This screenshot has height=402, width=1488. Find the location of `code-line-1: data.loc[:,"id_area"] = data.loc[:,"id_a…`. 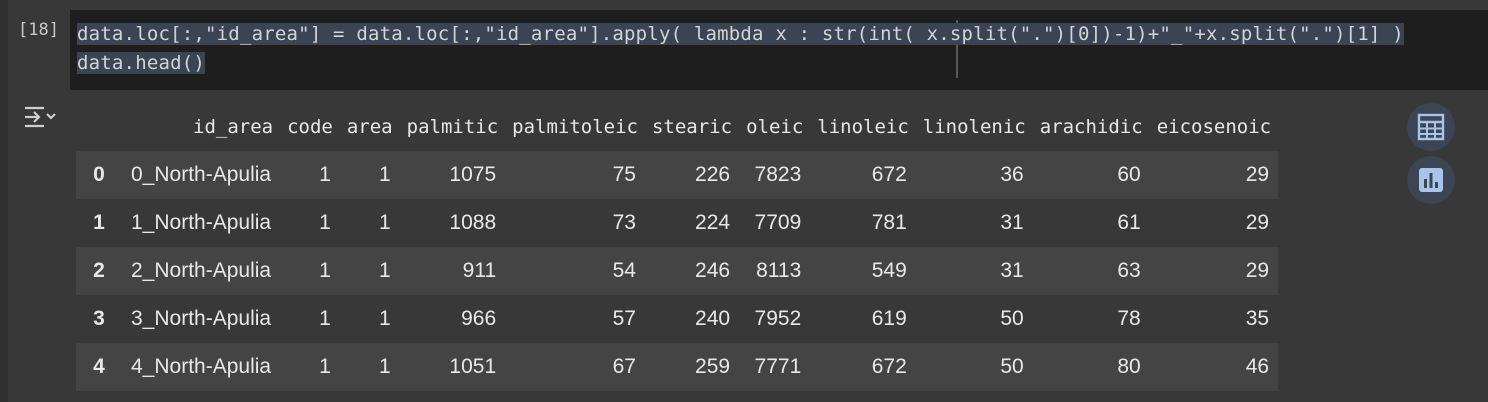

code-line-1: data.loc[:,"id_area"] = data.loc[:,"id_a… is located at coordinates (740, 34).